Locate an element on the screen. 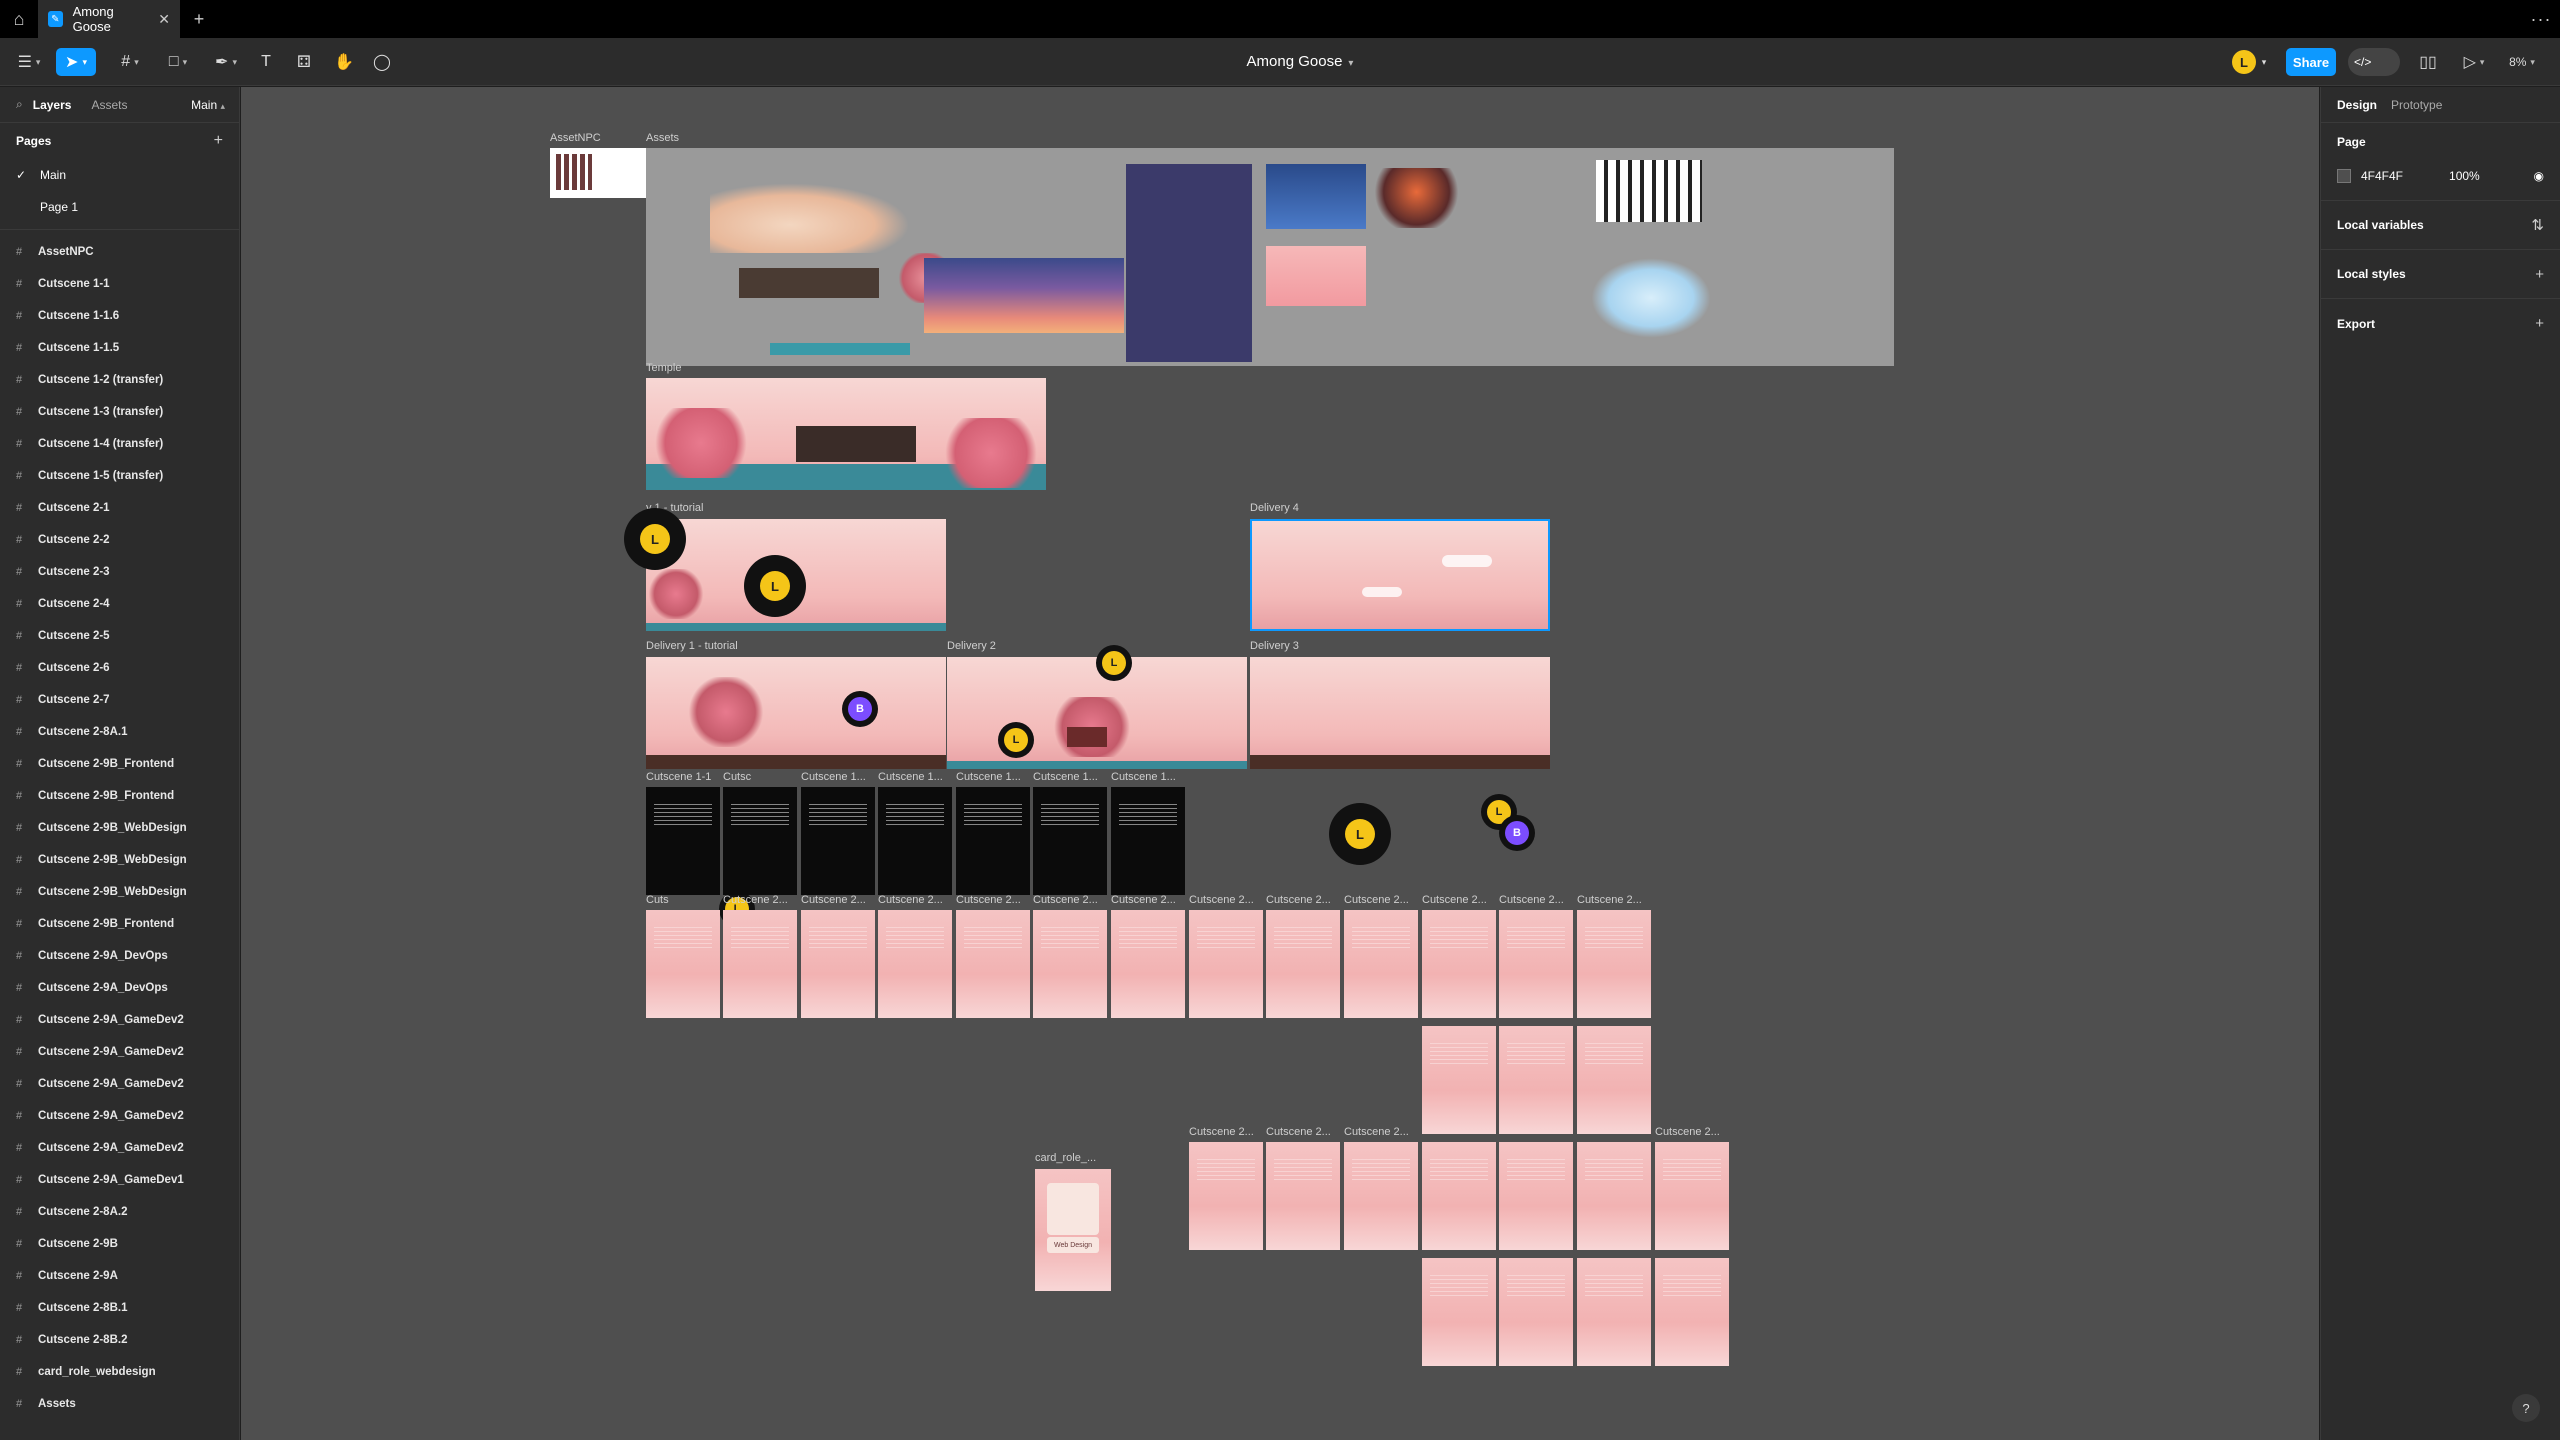 This screenshot has height=1440, width=2560. page-selector: Main ▴ is located at coordinates (208, 105).